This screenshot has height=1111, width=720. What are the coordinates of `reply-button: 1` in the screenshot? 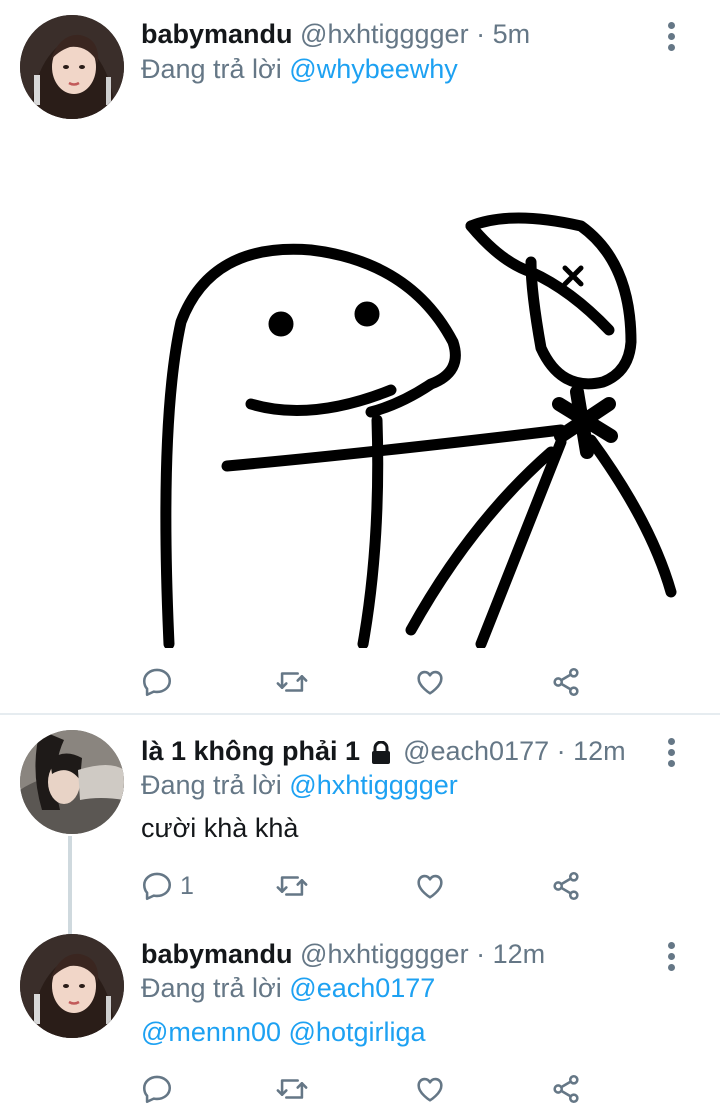 It's located at (167, 886).